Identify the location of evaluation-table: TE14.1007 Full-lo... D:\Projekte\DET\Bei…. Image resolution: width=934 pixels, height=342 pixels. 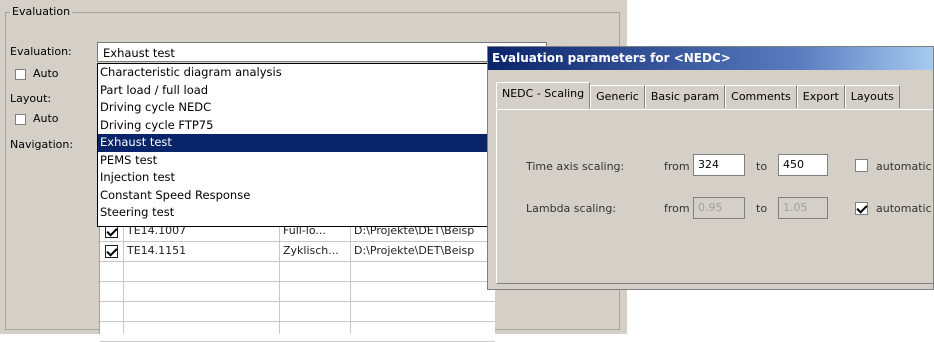
(297, 282).